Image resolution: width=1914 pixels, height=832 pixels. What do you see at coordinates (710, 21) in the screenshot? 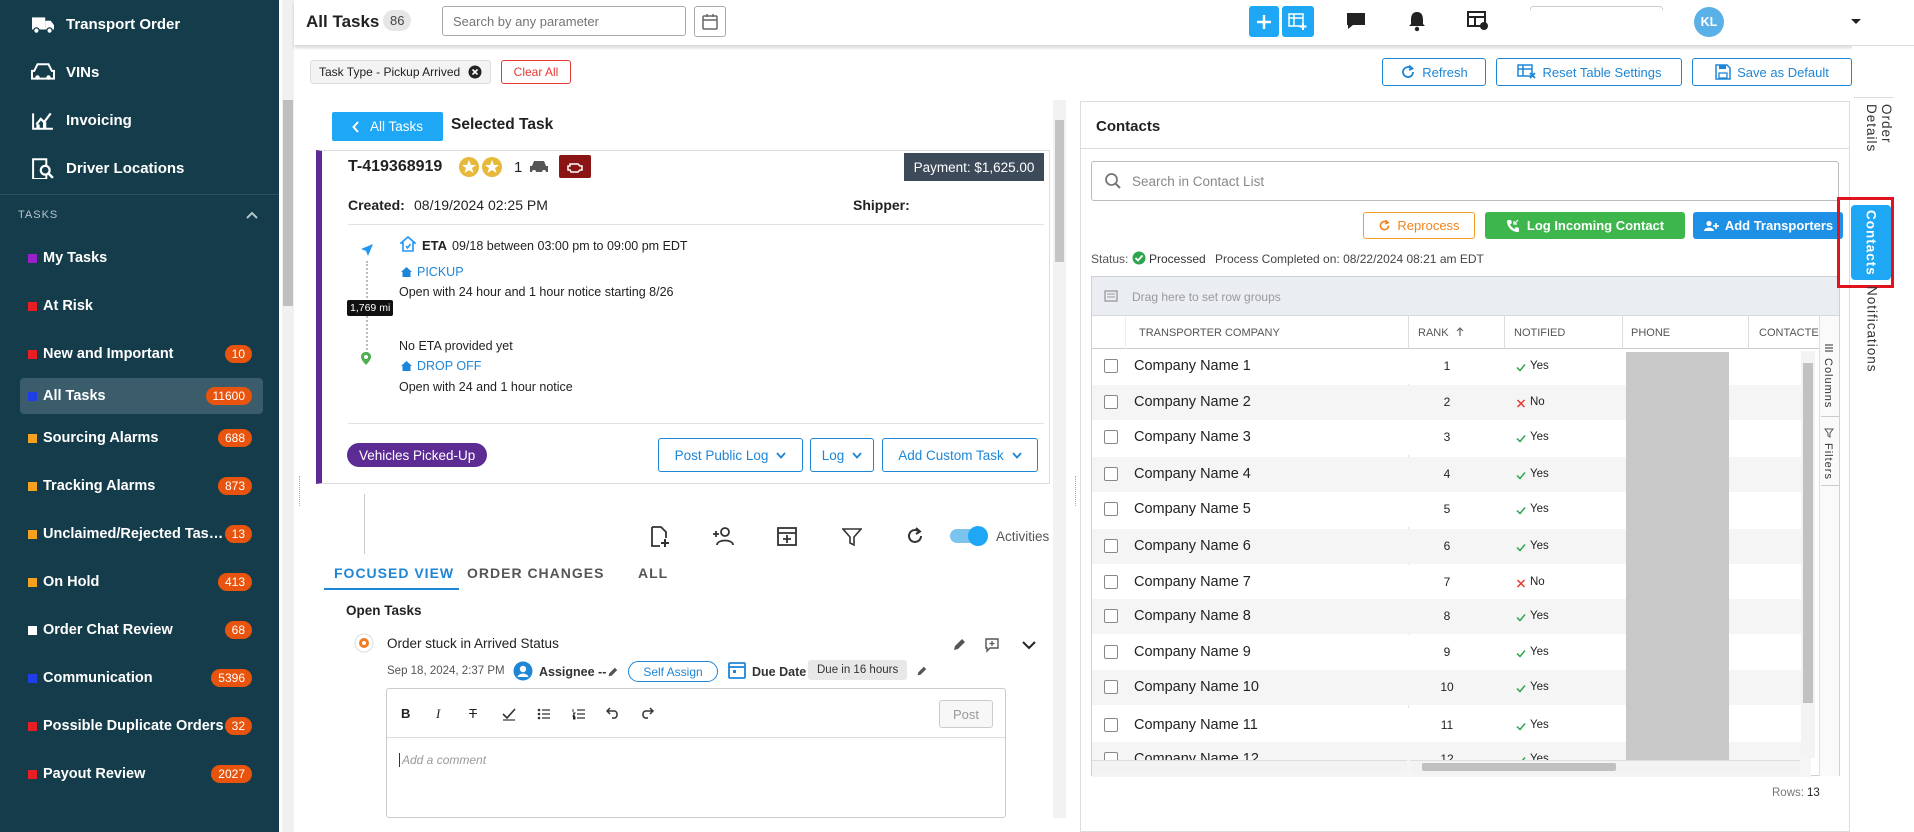
I see `calendar-button` at bounding box center [710, 21].